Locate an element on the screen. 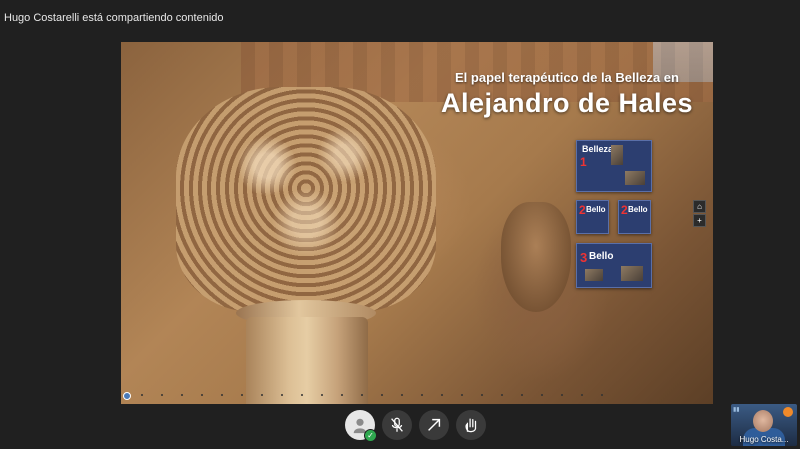 The image size is (800, 449). mute-microphone-button is located at coordinates (397, 425).